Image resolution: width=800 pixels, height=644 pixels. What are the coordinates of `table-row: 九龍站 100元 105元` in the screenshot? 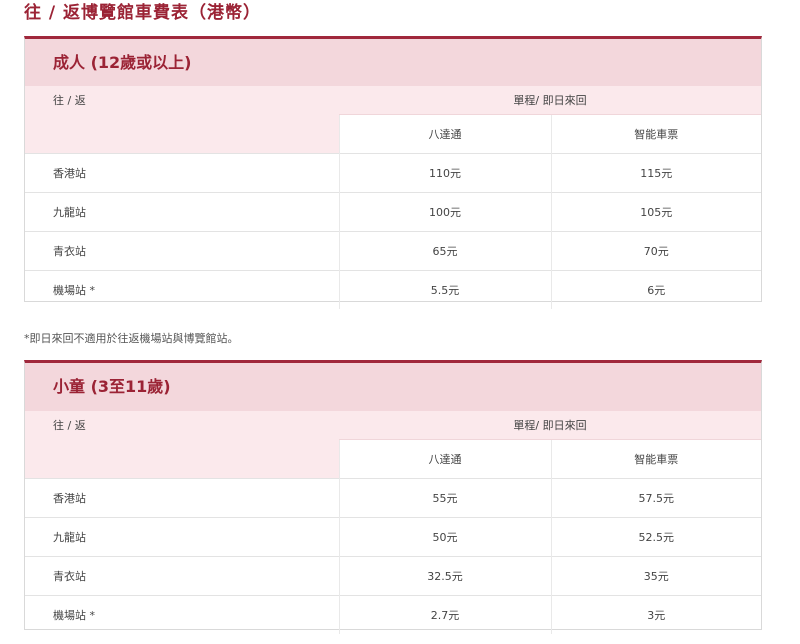 It's located at (393, 212).